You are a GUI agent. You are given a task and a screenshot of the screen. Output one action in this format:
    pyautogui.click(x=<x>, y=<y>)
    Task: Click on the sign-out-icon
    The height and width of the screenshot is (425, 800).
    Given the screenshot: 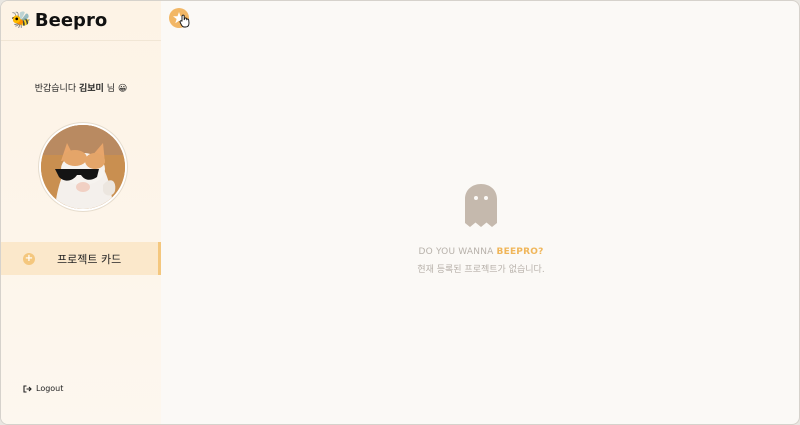 What is the action you would take?
    pyautogui.click(x=27, y=388)
    